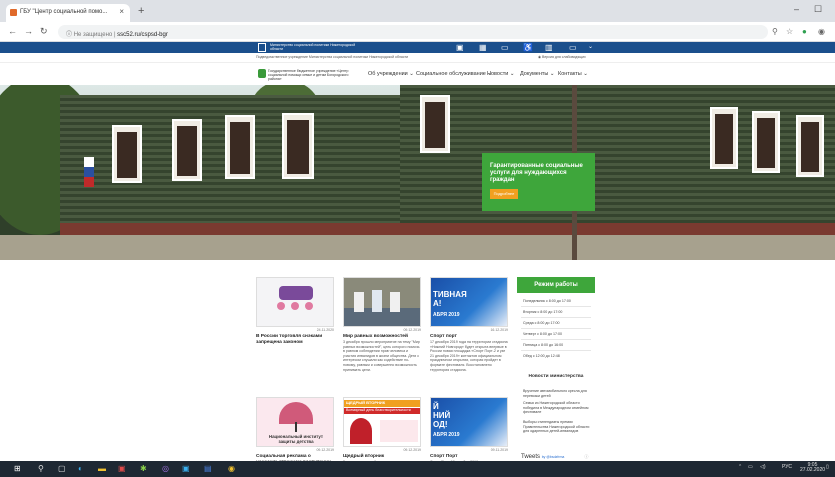 This screenshot has width=835, height=477. Describe the element at coordinates (543, 345) in the screenshot. I see `schedule-row: Пятница с 8:00 до 16:00` at that location.